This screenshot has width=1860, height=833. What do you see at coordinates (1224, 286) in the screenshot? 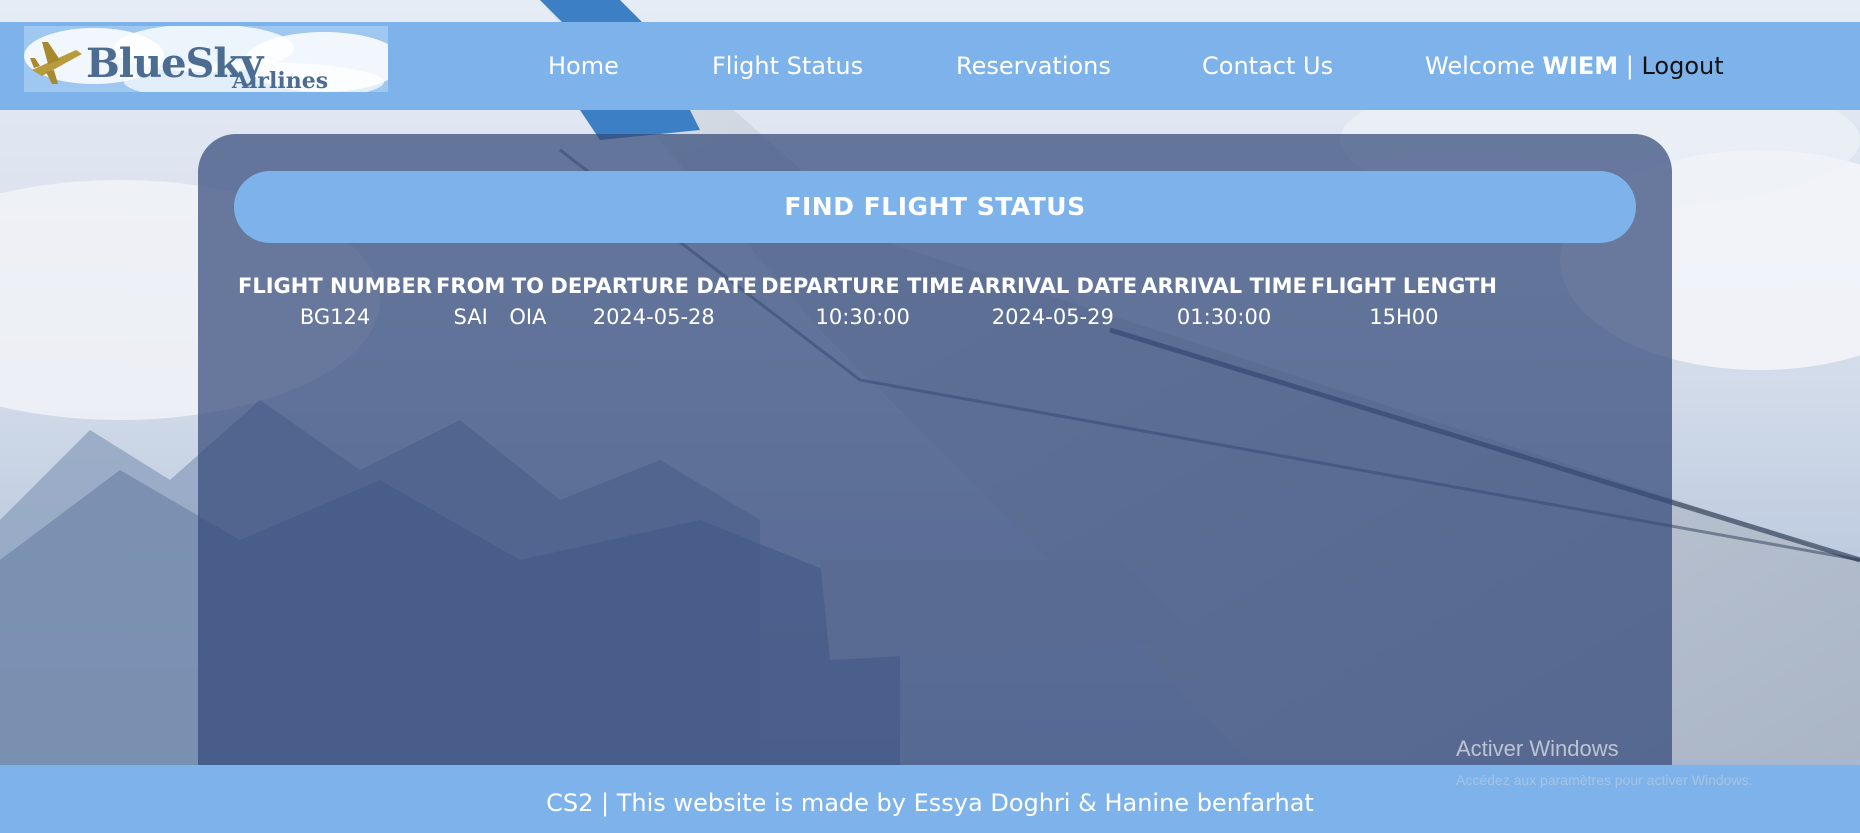
I see `column-header-arrival-time: ARRIVAL TIME` at bounding box center [1224, 286].